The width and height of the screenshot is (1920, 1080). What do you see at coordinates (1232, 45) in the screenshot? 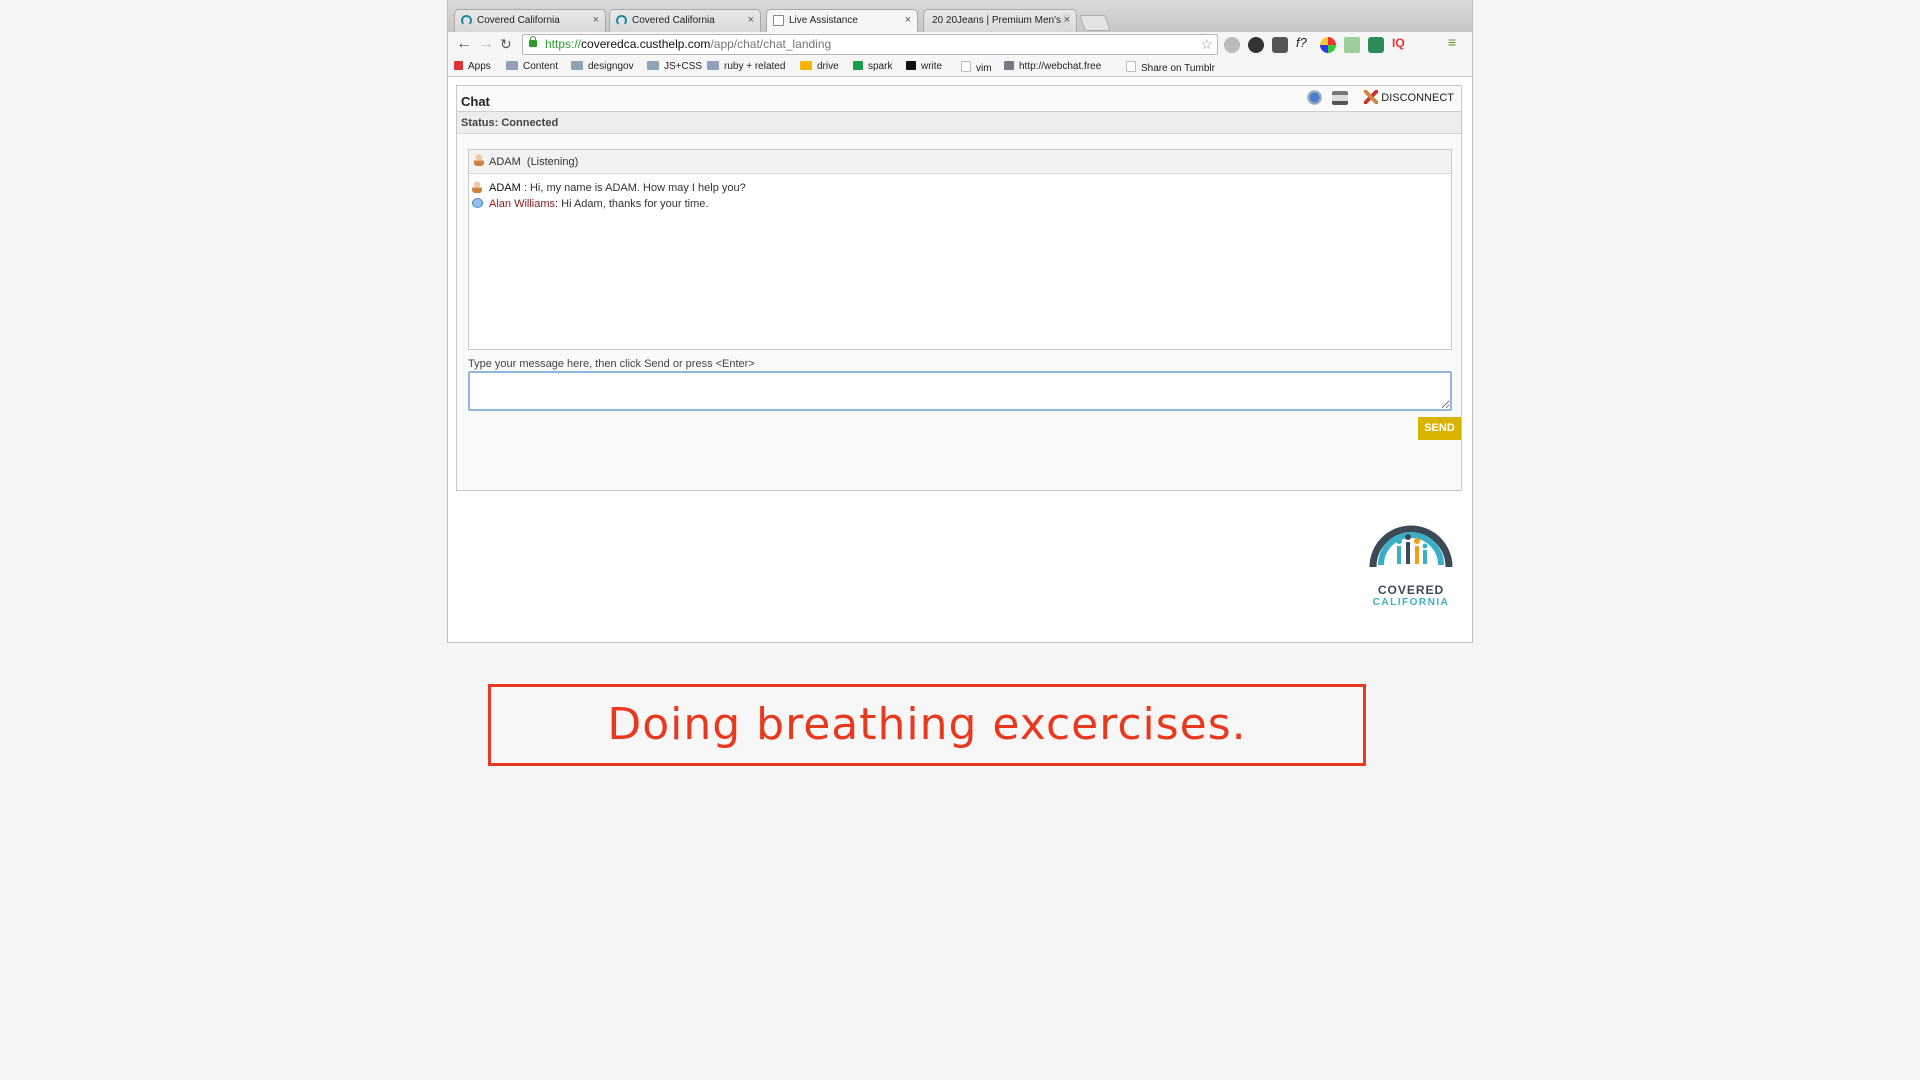
I see `extension-gray-icon` at bounding box center [1232, 45].